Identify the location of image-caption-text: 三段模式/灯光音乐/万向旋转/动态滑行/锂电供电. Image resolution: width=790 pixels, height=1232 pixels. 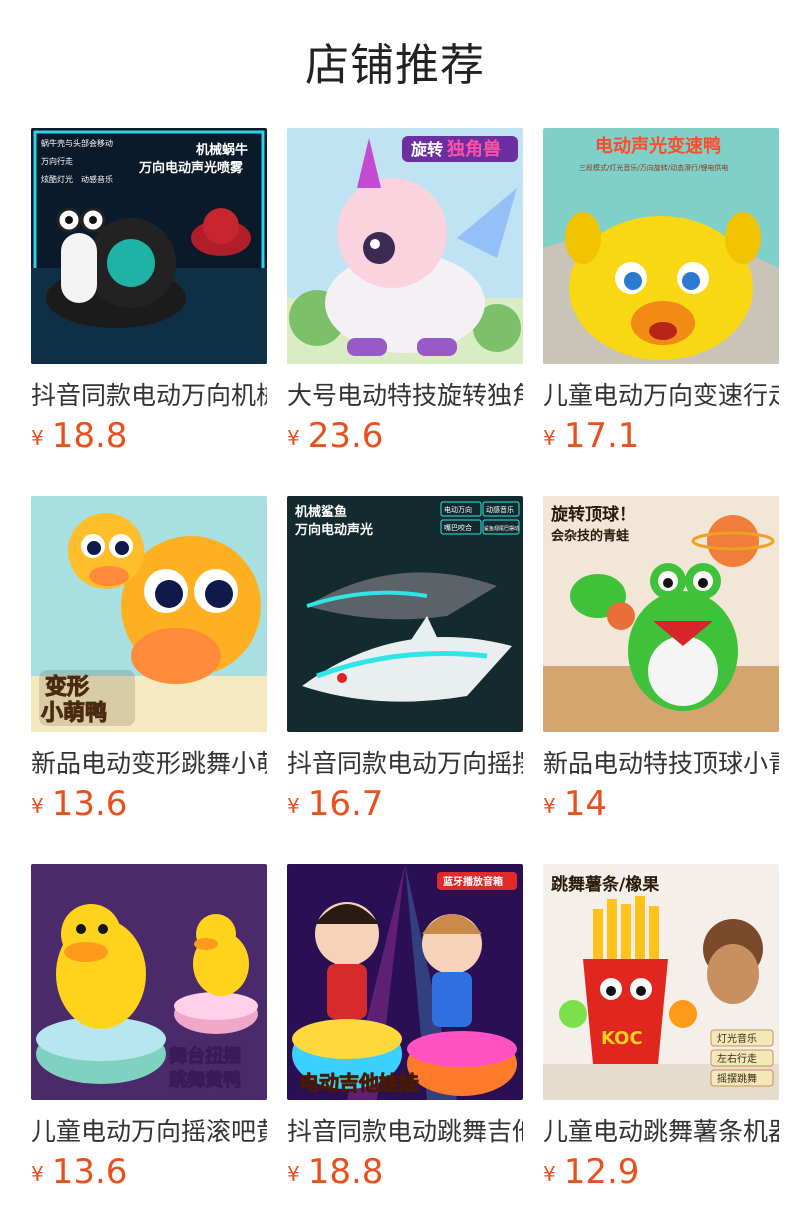
(653, 167).